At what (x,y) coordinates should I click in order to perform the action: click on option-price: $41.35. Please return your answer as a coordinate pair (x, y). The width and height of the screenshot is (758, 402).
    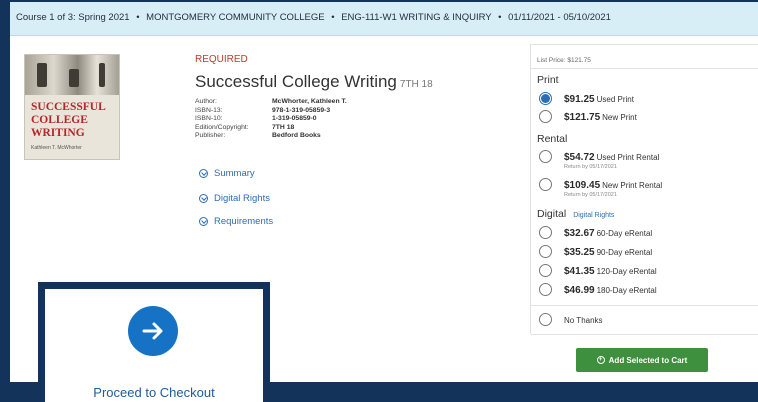
    Looking at the image, I should click on (579, 271).